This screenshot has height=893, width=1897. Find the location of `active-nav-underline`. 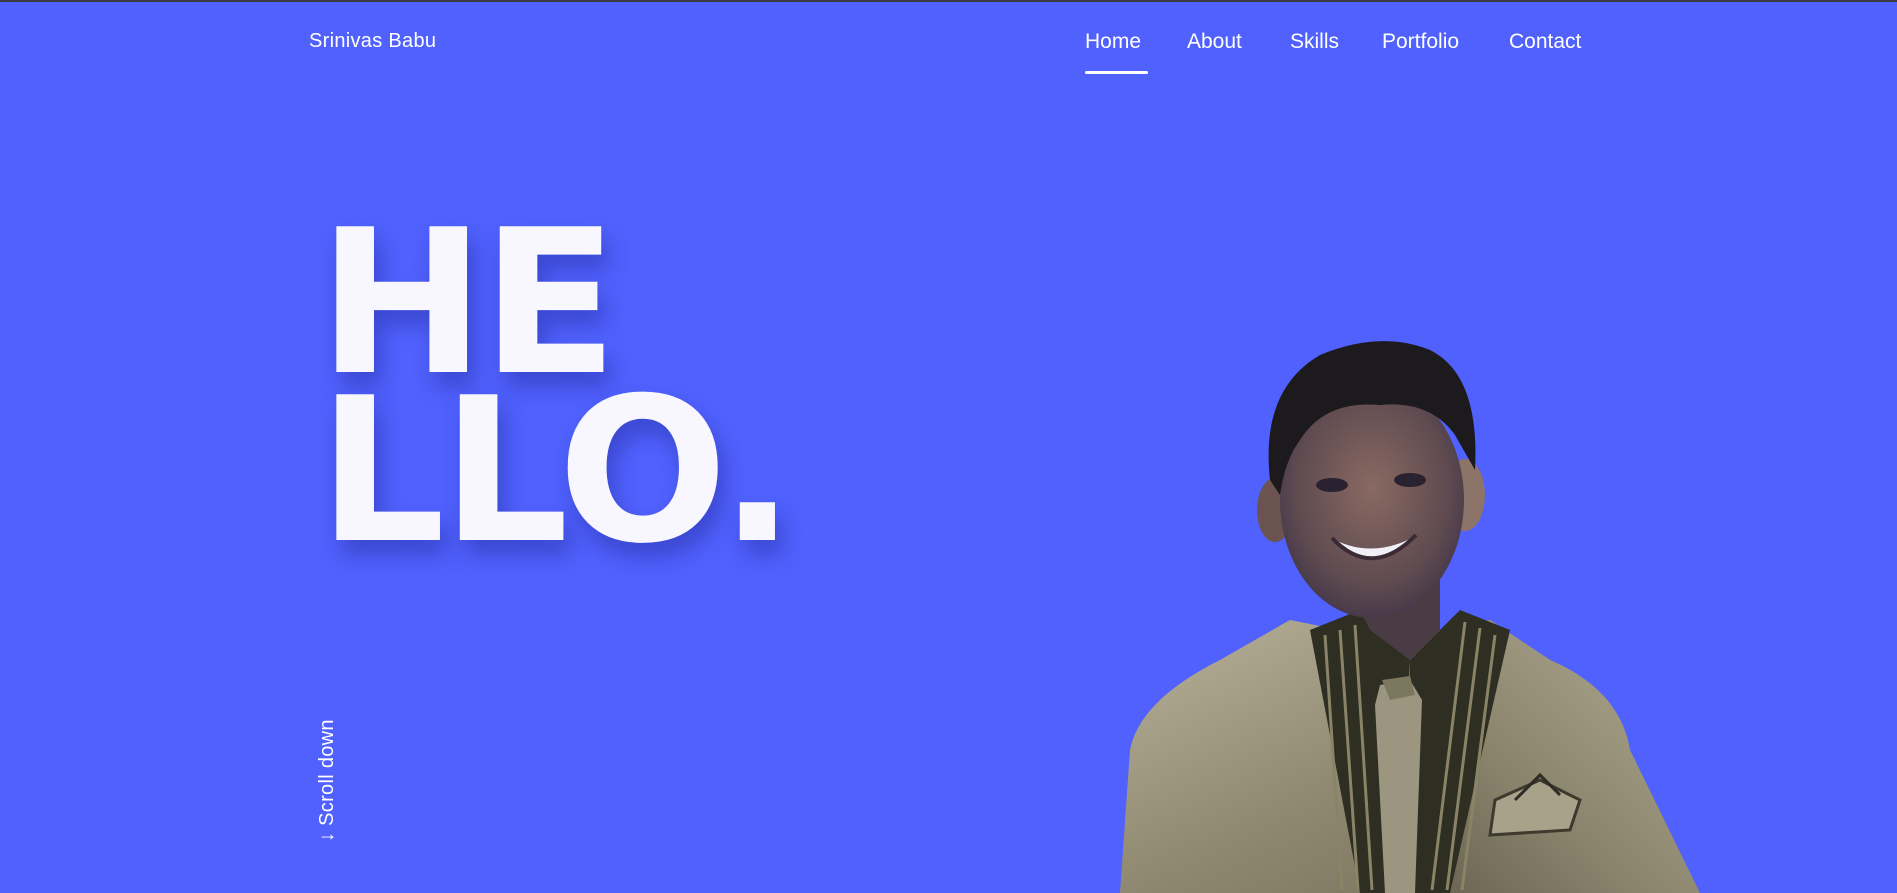

active-nav-underline is located at coordinates (1116, 72).